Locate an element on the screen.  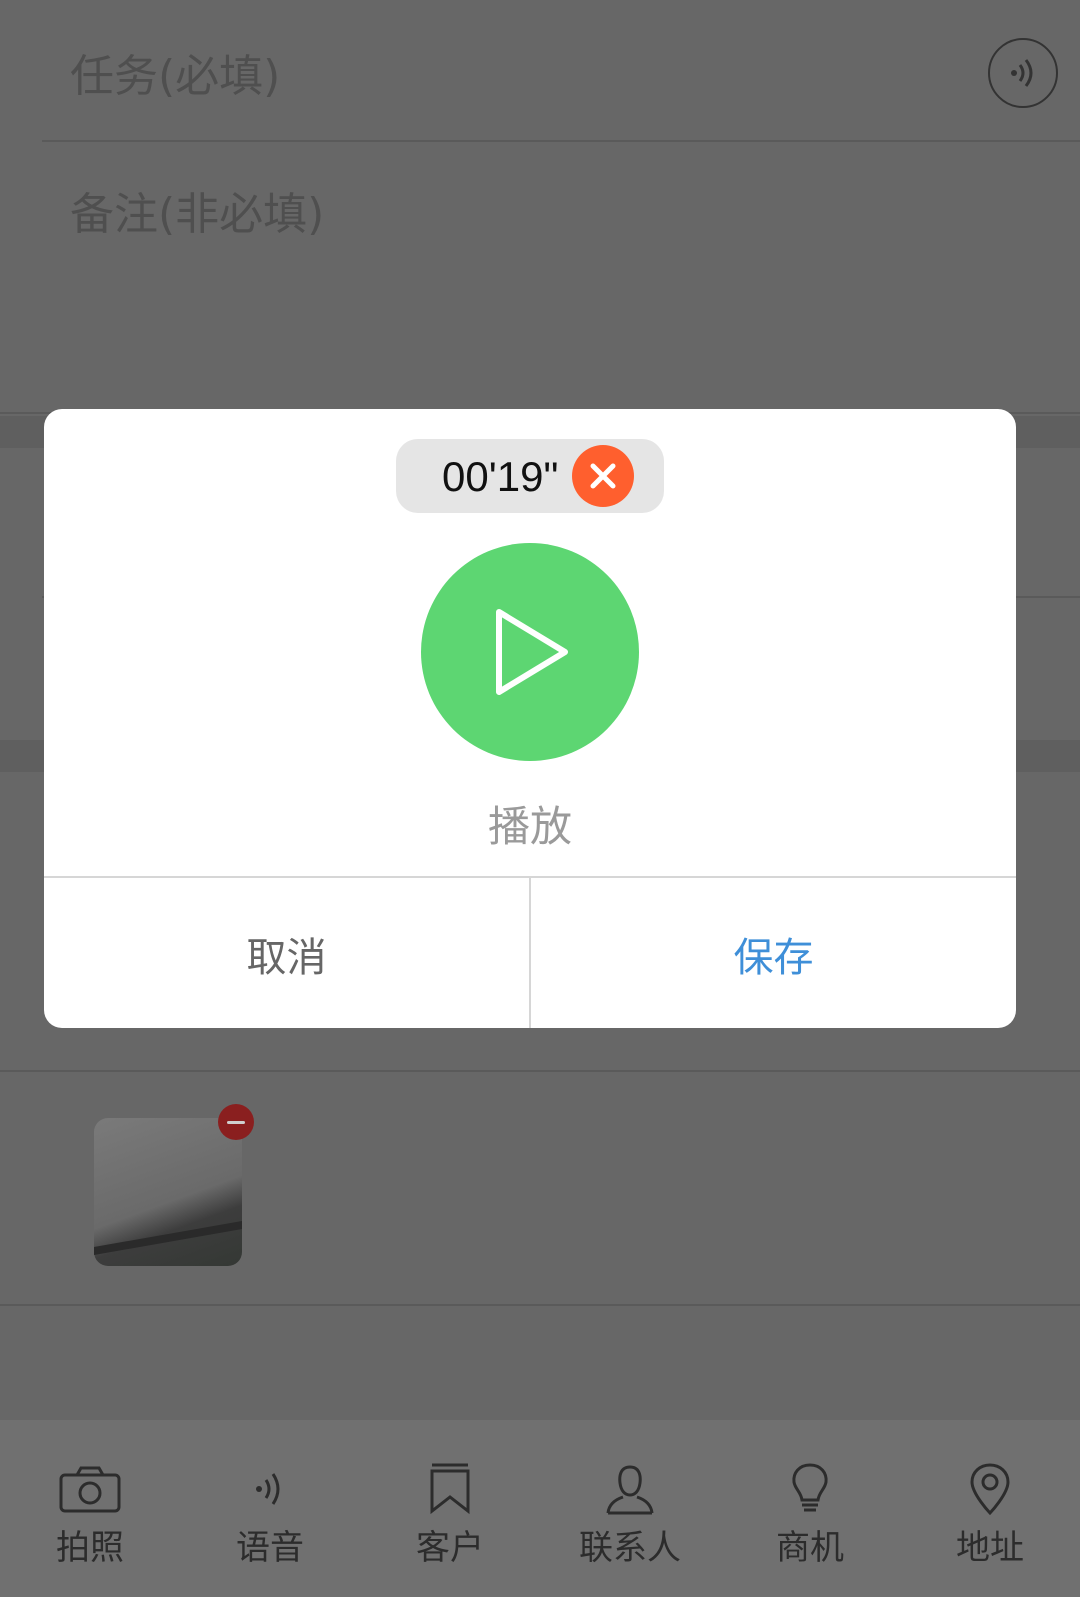
tab-opportunity: 商机 is located at coordinates (810, 1508).